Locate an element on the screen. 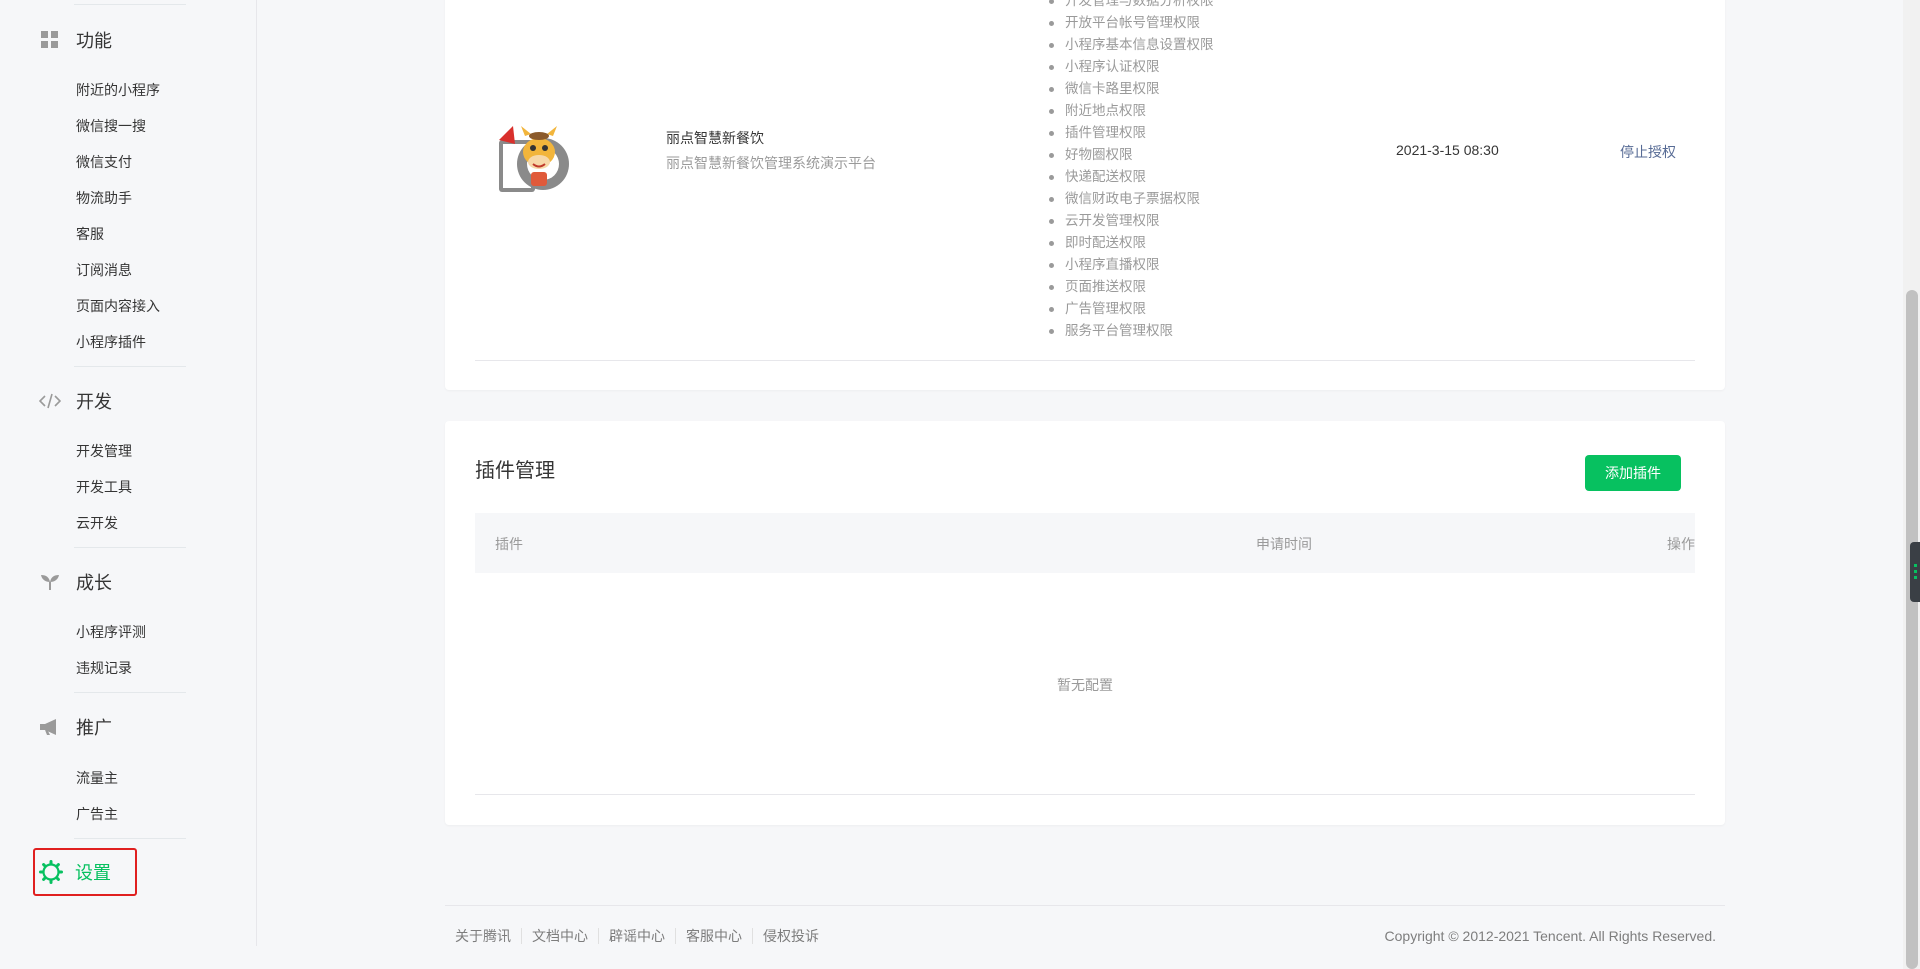 The image size is (1920, 969). app-description: 丽点智慧新餐饮管理系统演示平台 is located at coordinates (771, 163).